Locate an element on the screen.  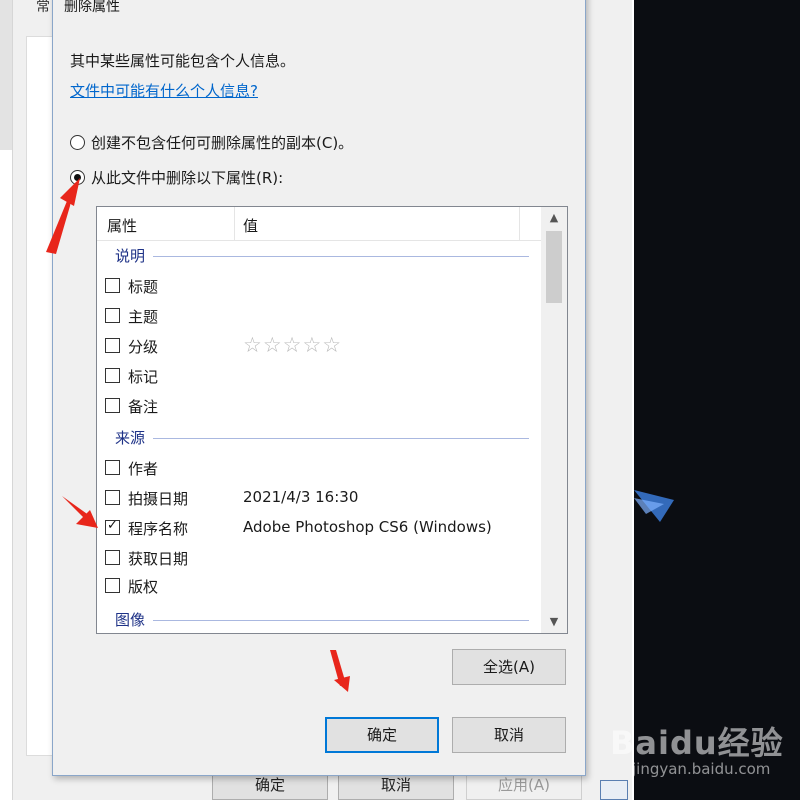
ok-button: 确定 is located at coordinates (382, 735).